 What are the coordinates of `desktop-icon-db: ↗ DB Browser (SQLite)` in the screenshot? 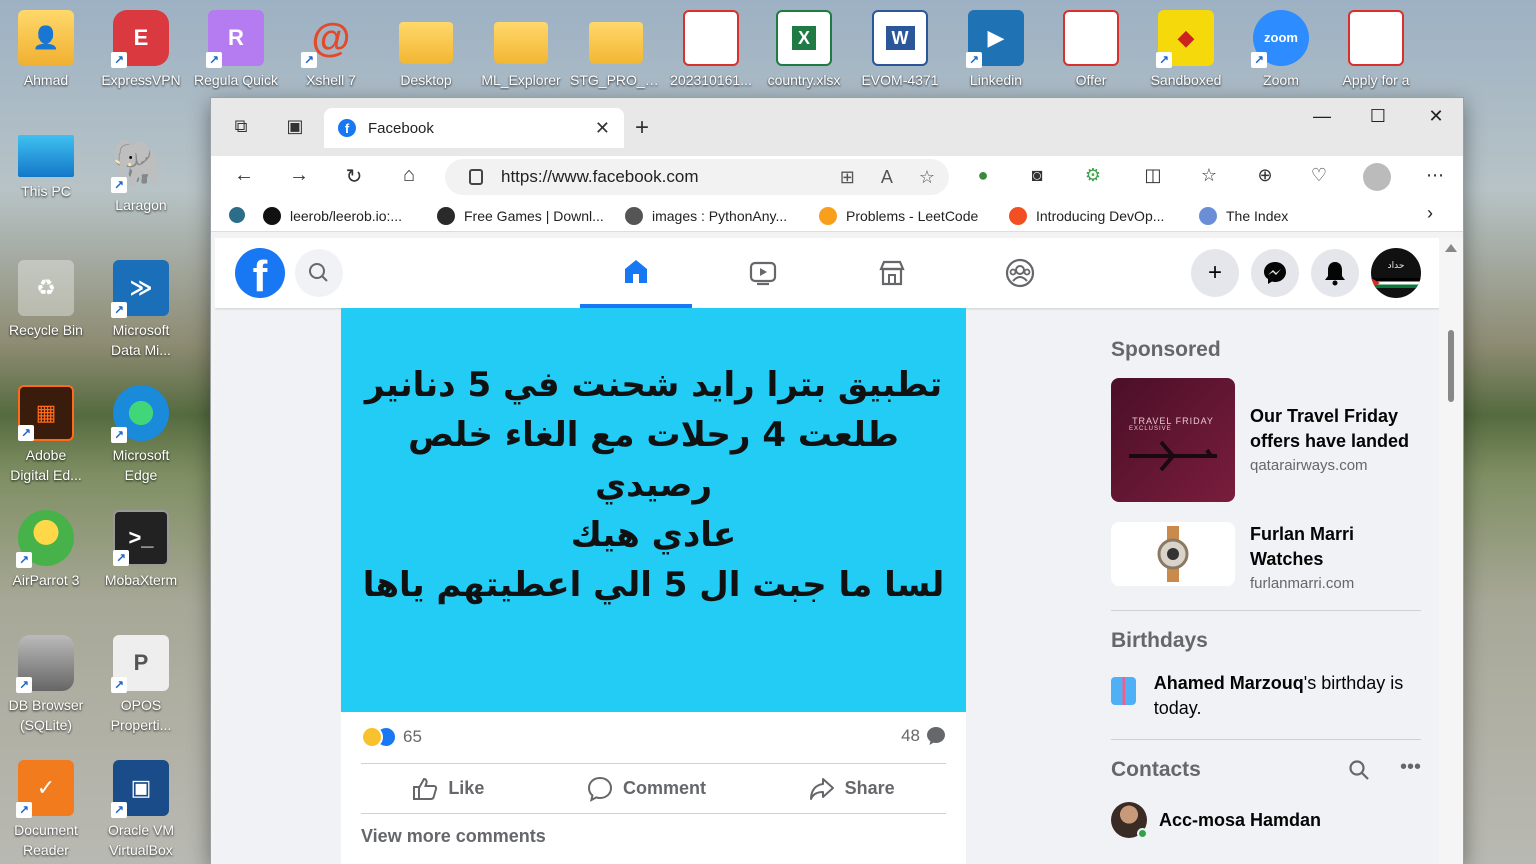 It's located at (46, 685).